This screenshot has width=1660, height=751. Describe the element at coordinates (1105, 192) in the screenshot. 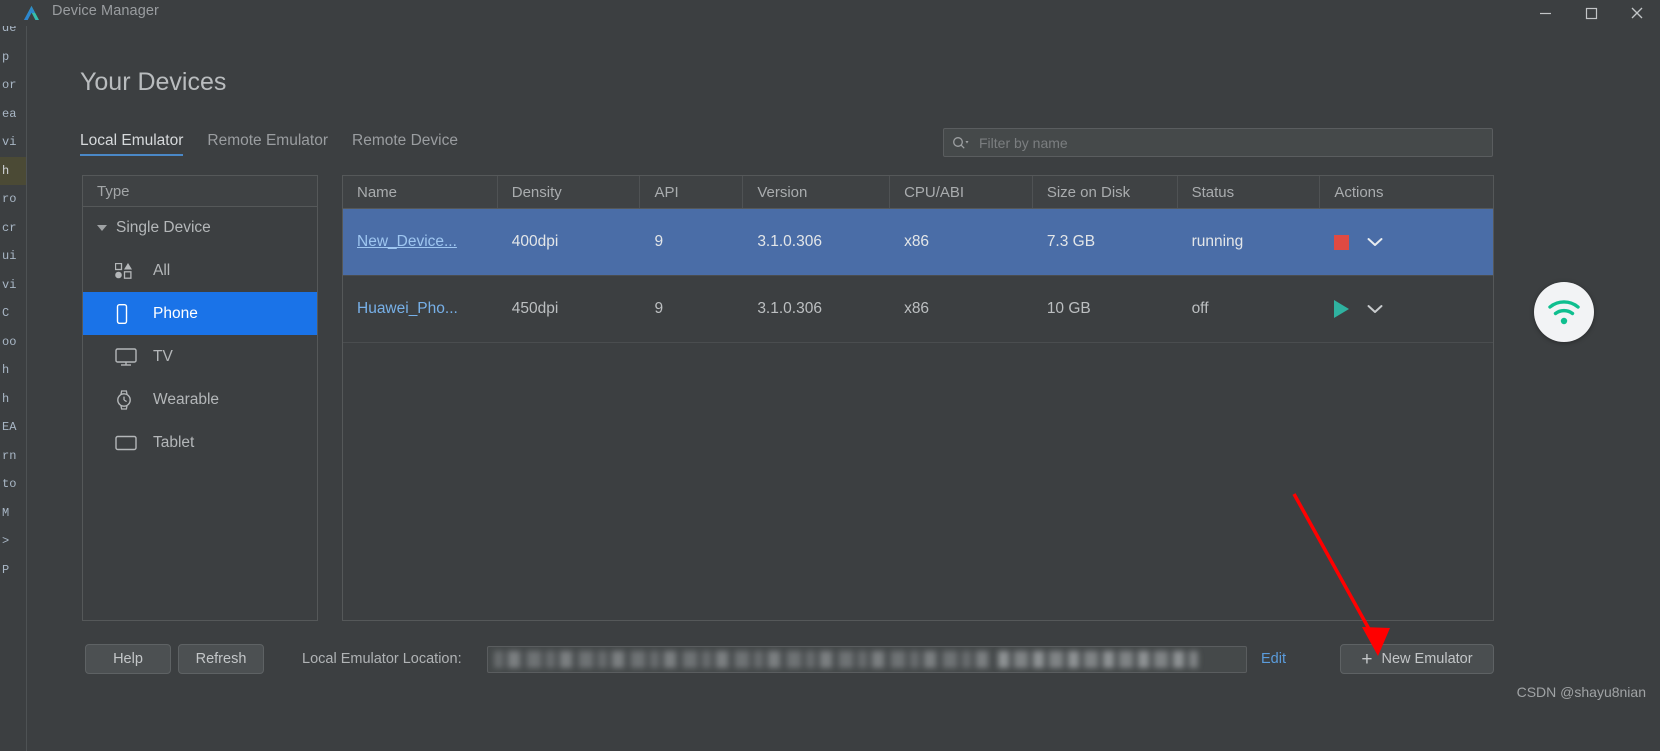

I see `column-header: Size on Disk` at that location.